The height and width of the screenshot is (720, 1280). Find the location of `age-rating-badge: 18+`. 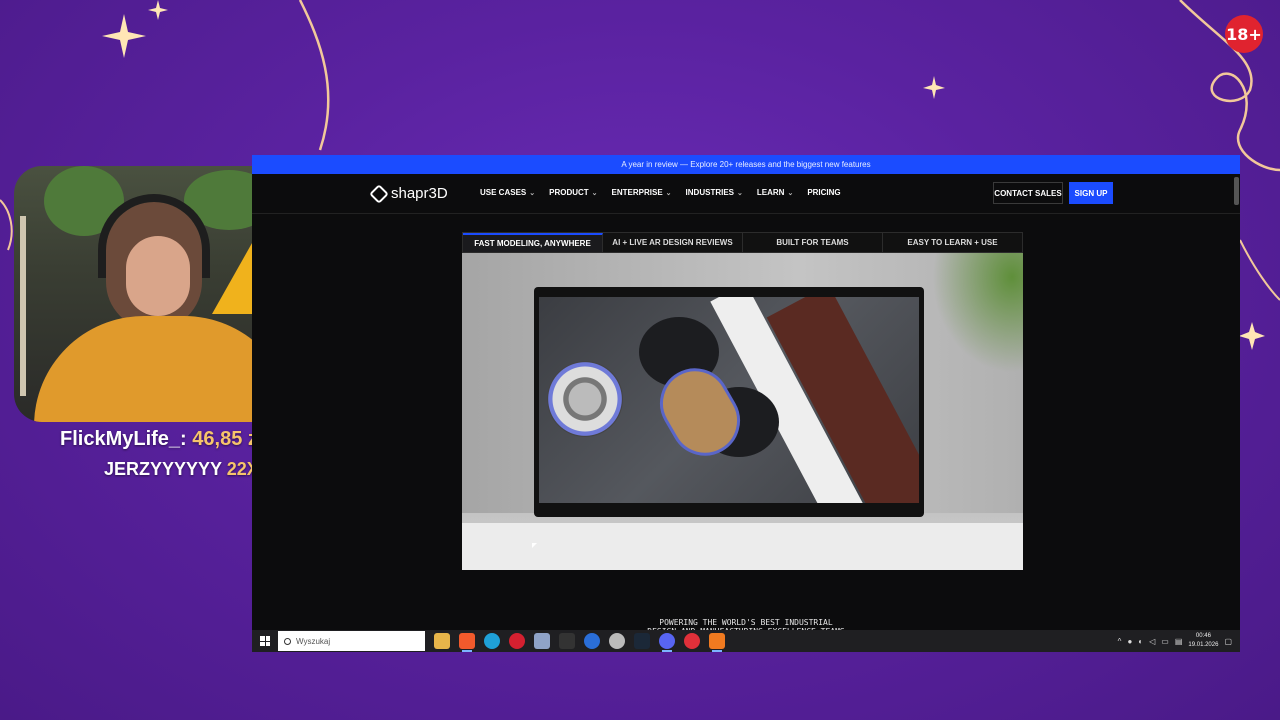

age-rating-badge: 18+ is located at coordinates (1244, 34).